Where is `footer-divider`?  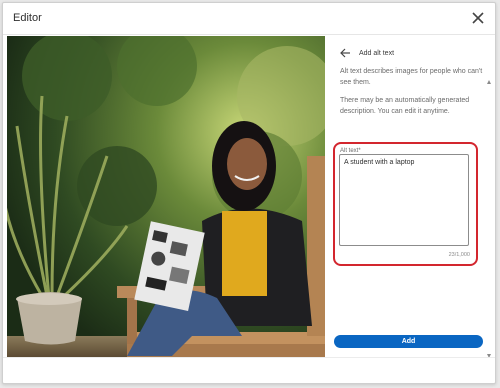
footer-divider is located at coordinates (249, 357).